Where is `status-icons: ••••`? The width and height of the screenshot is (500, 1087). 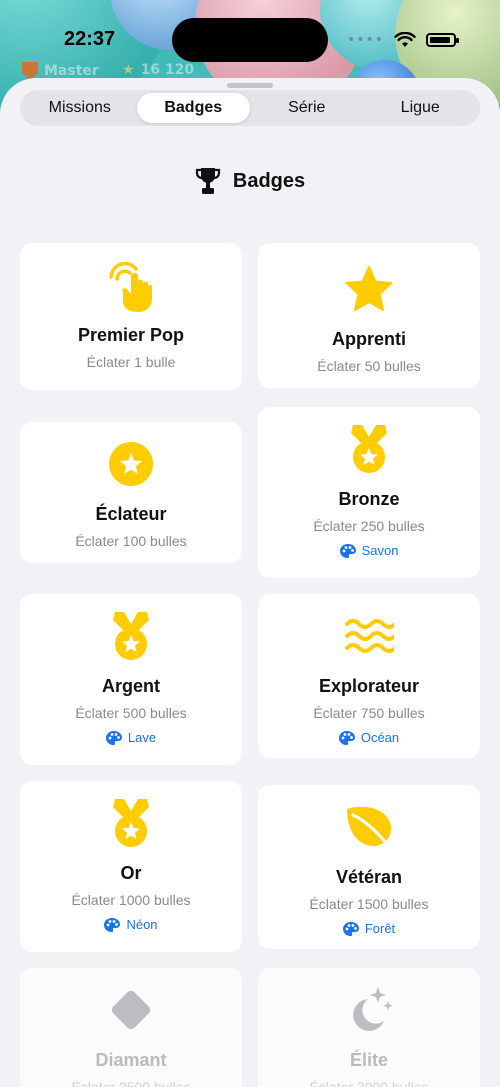
status-icons: •••• is located at coordinates (402, 40).